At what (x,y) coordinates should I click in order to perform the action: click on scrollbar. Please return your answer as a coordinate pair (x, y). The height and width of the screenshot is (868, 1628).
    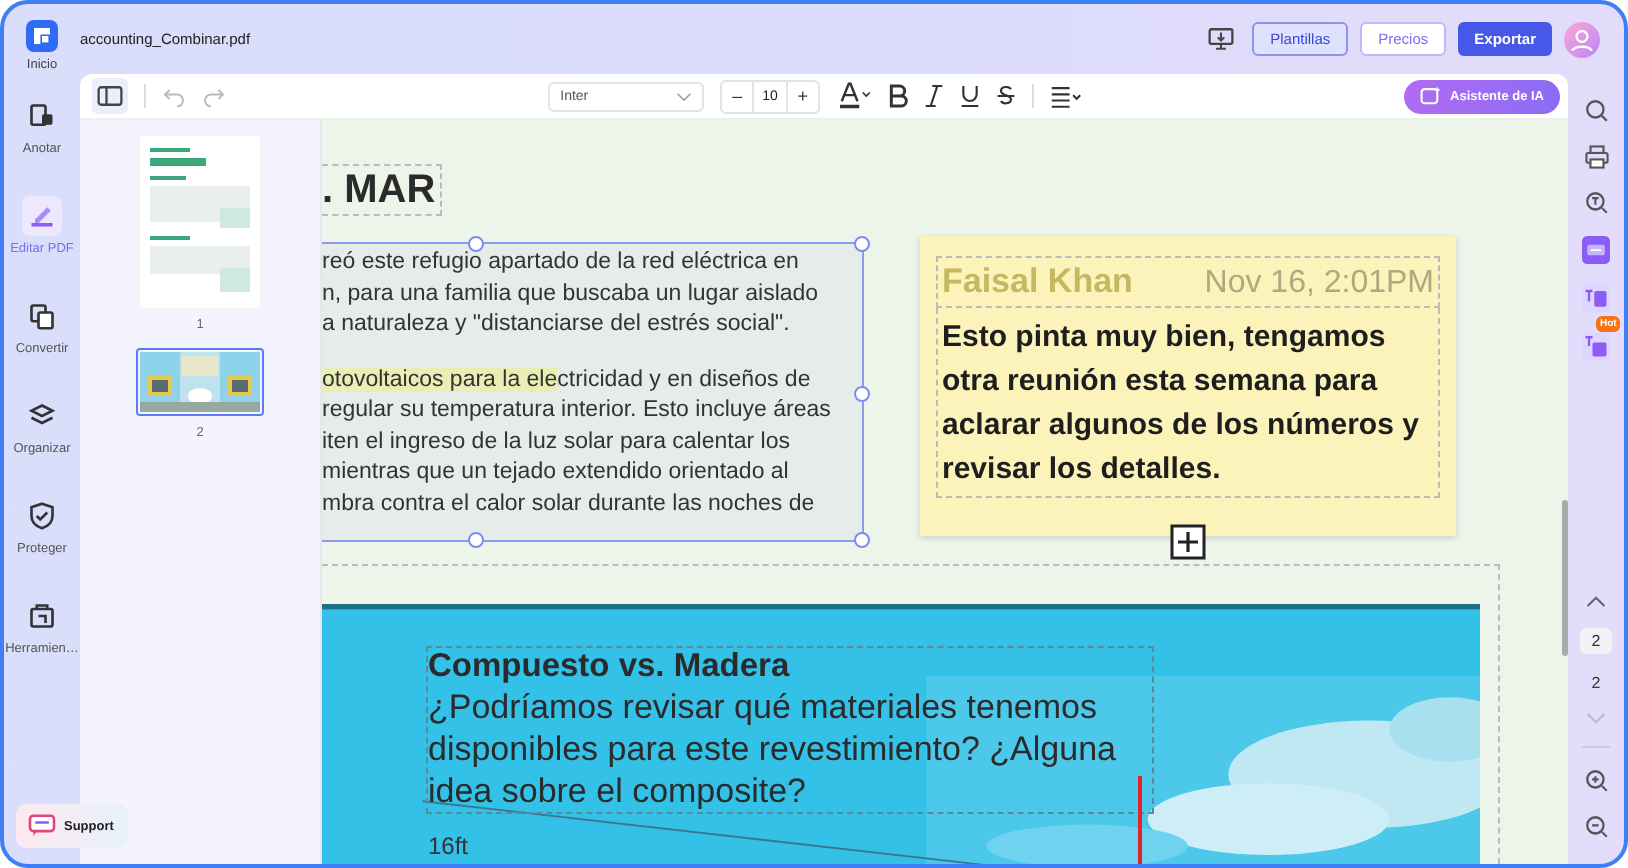
    Looking at the image, I should click on (1565, 578).